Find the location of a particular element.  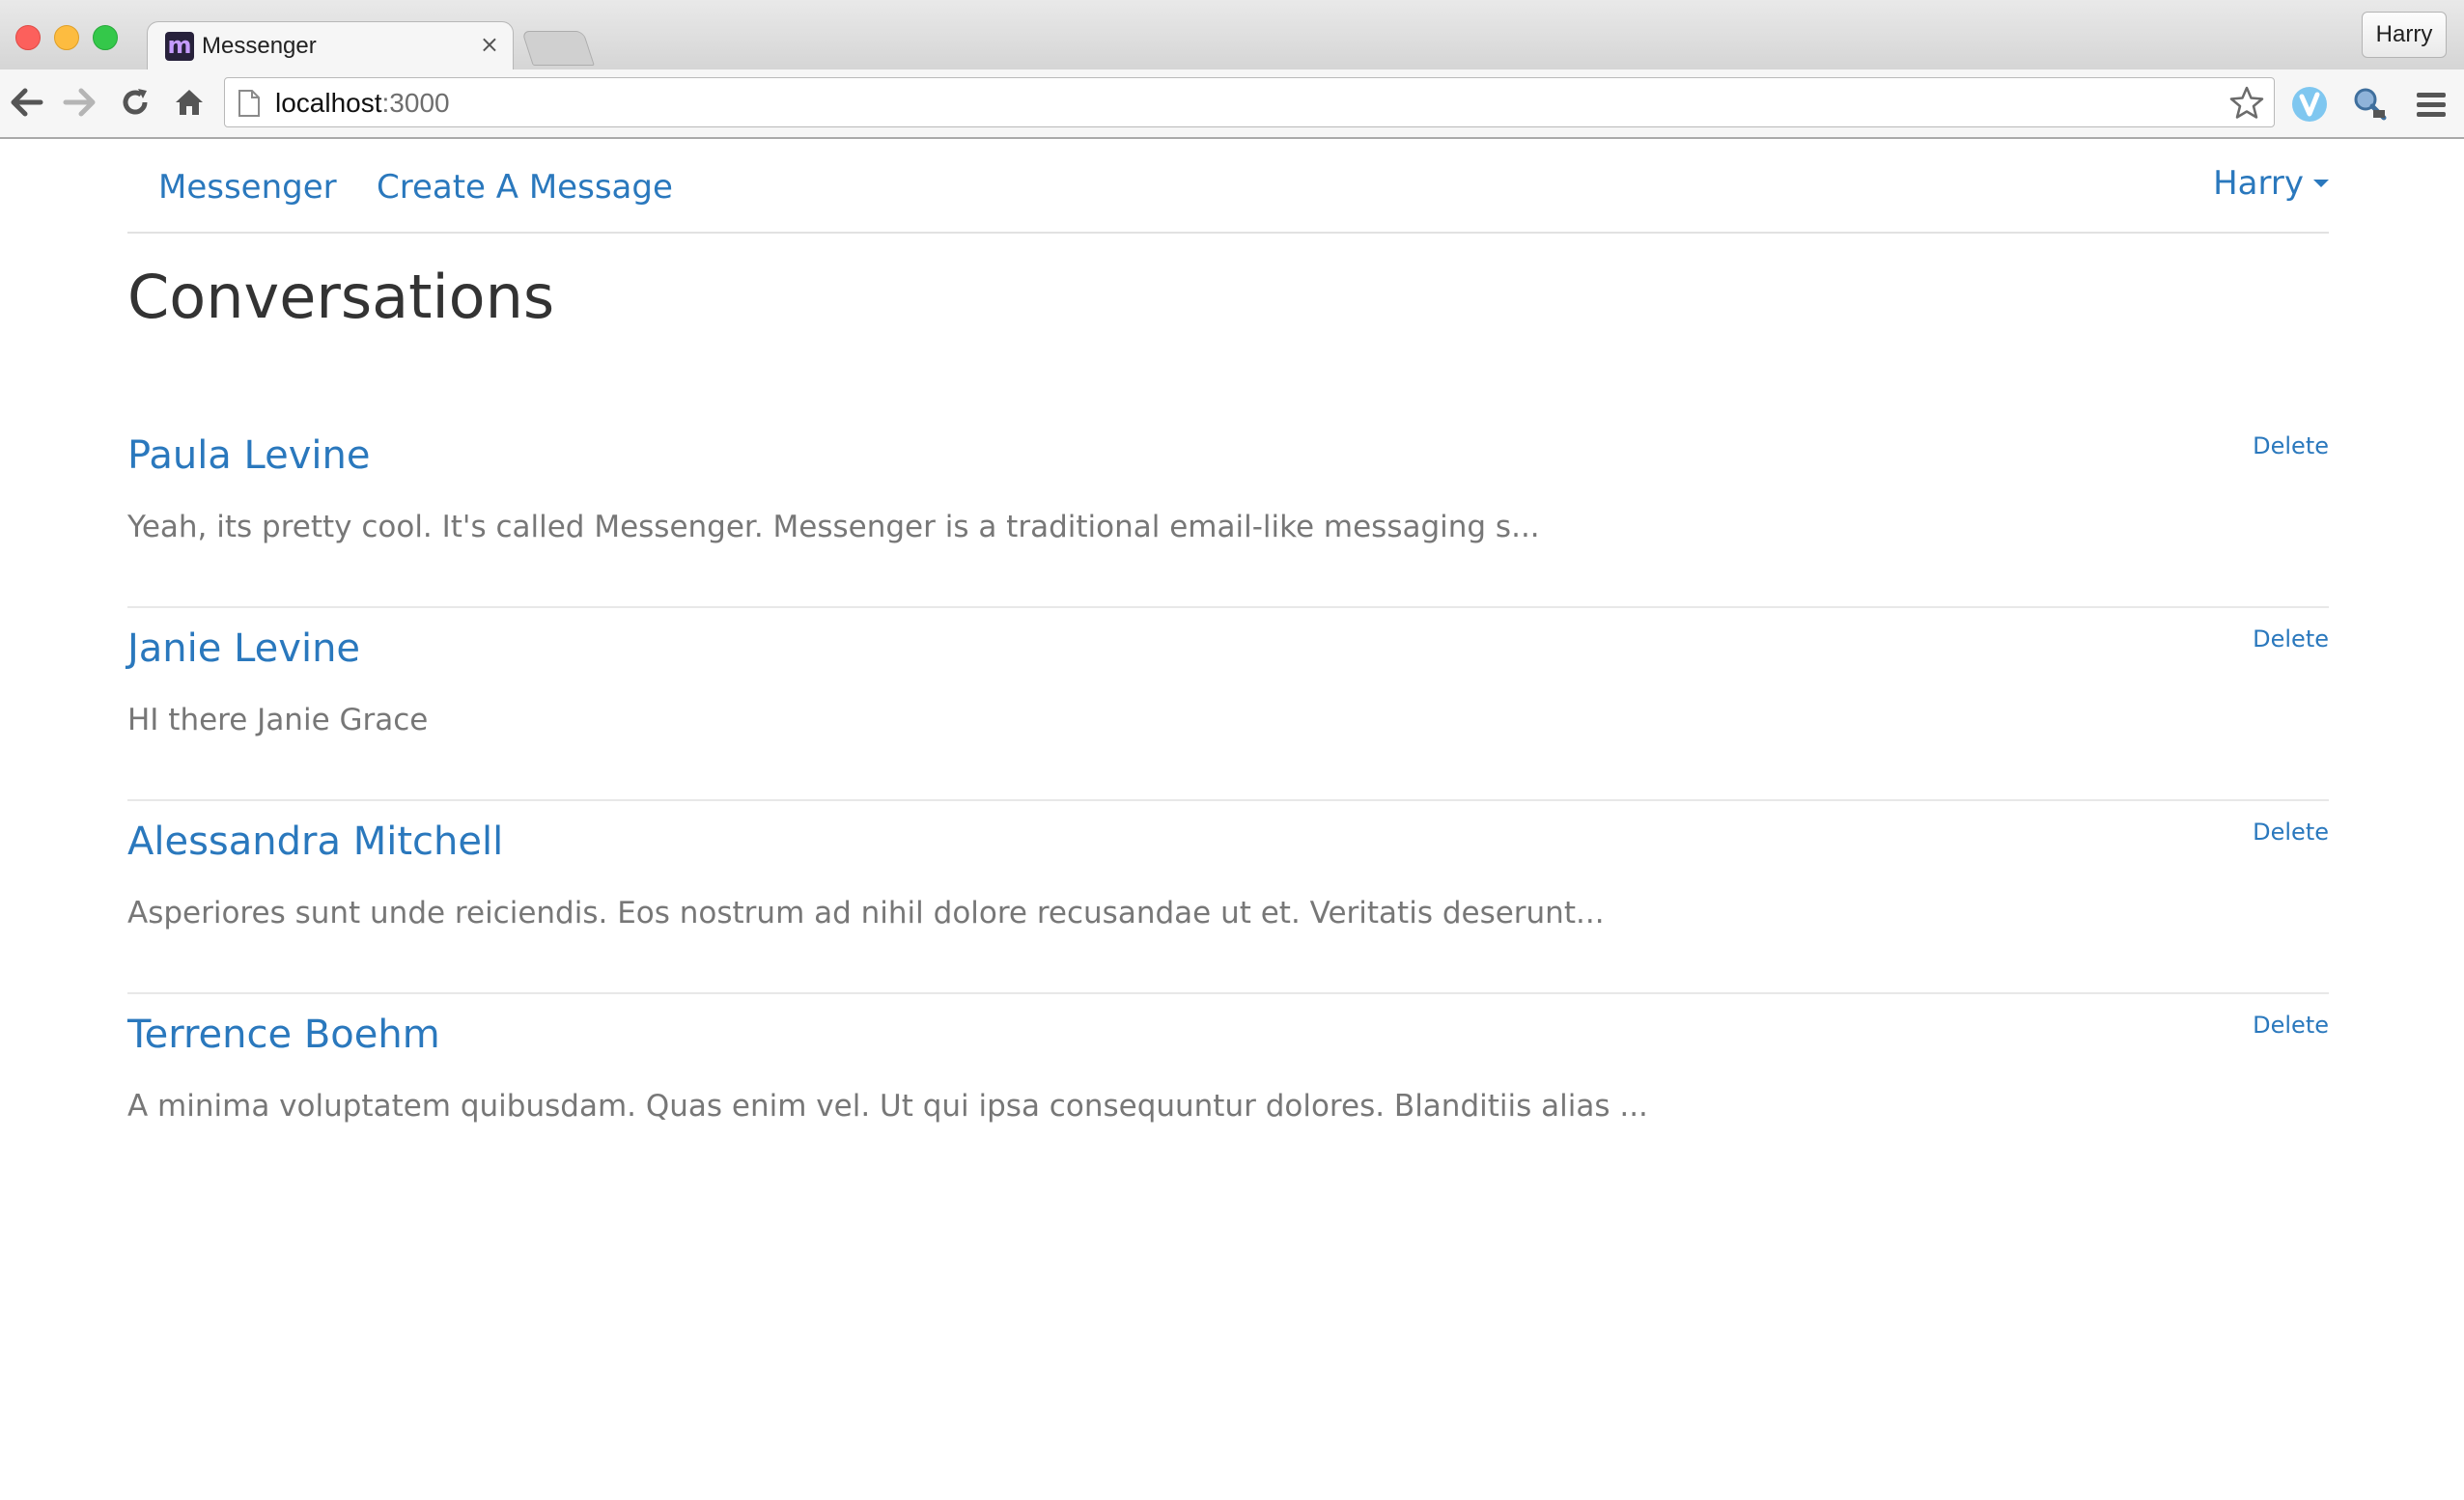

window-maximize-button is located at coordinates (106, 37).